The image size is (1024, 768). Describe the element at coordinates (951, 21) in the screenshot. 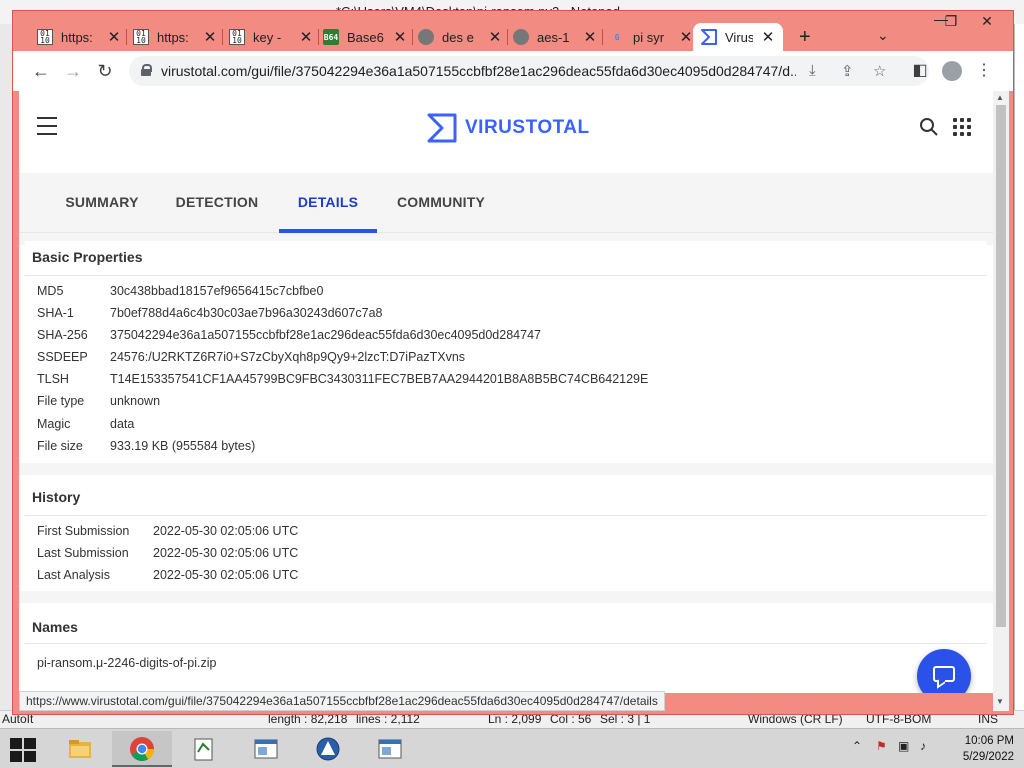

I see `restore-button: ❐` at that location.